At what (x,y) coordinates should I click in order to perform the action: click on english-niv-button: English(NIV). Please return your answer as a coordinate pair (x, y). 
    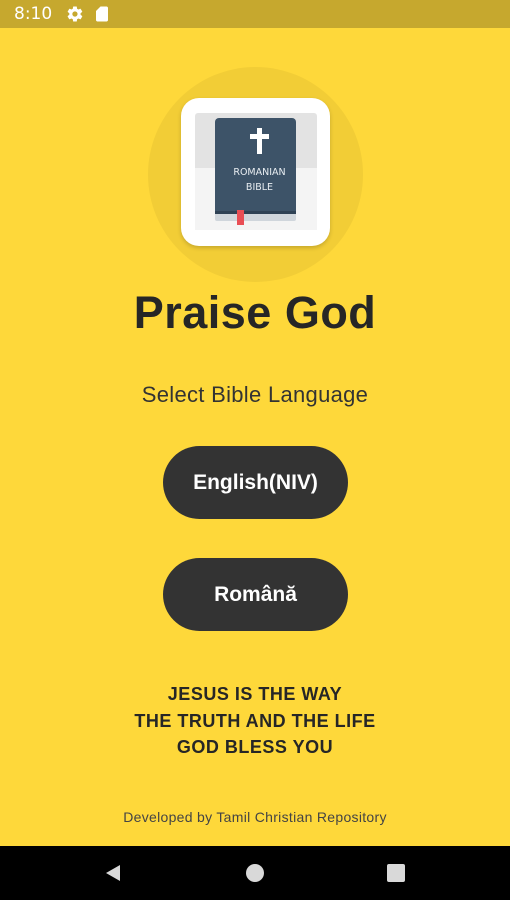
    Looking at the image, I should click on (255, 482).